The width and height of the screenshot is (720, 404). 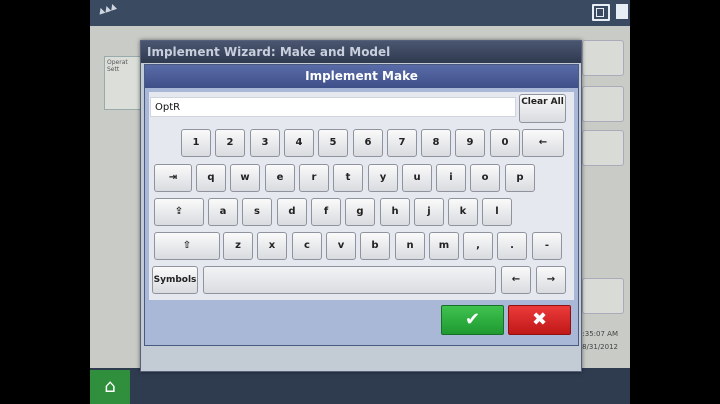 I want to click on key-row3: d, so click(x=292, y=212).